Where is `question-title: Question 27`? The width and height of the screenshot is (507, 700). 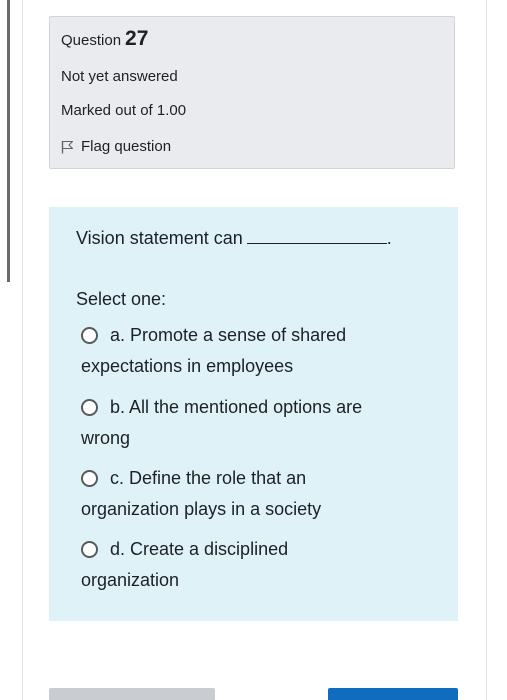
question-title: Question 27 is located at coordinates (104, 39).